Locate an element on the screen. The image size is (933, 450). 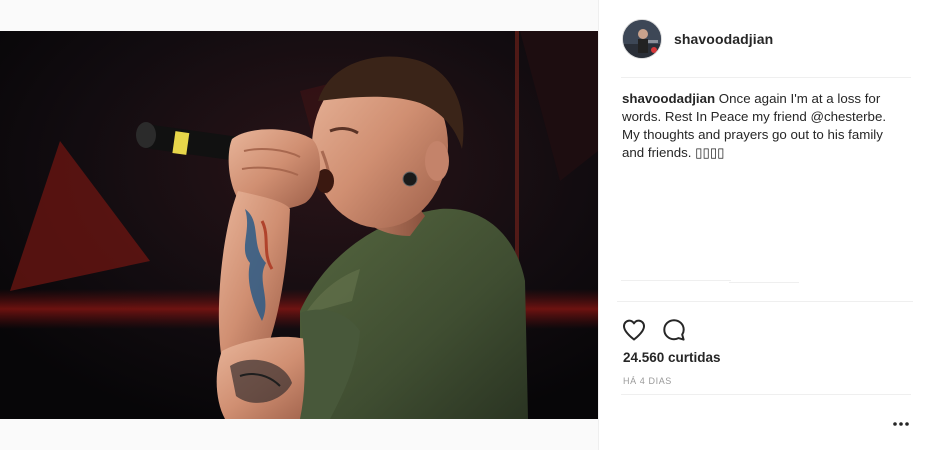
like-button is located at coordinates (634, 330).